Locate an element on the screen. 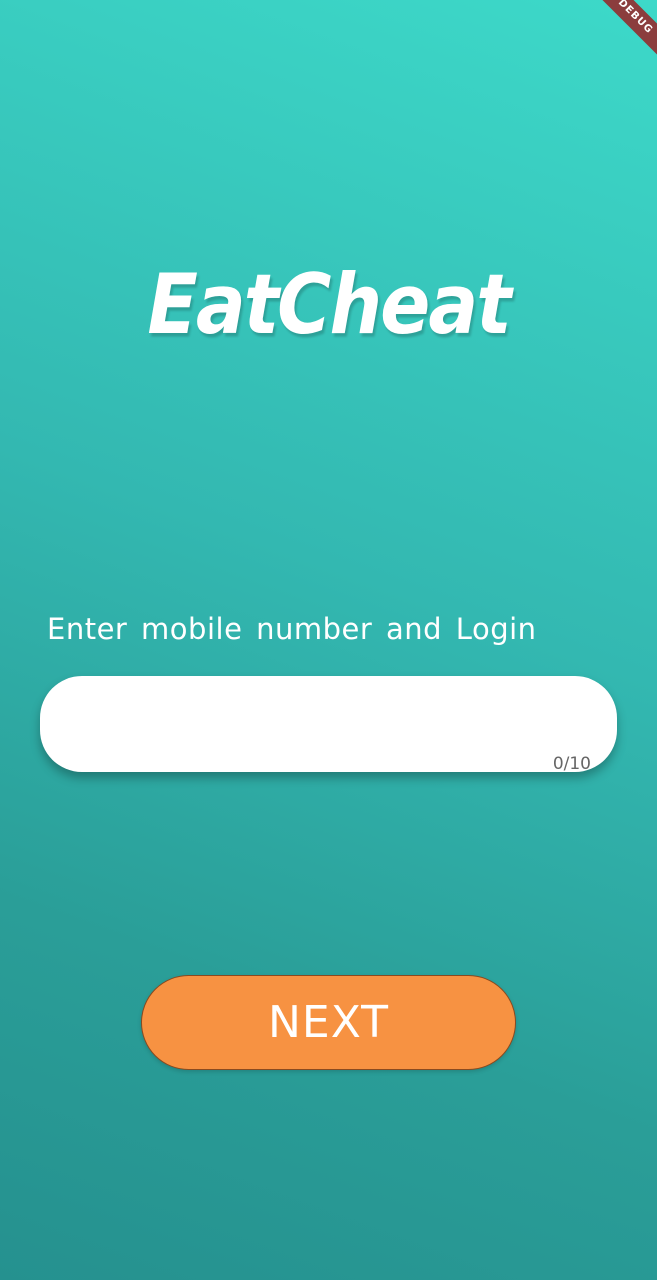  phone-field-container: 0/10 is located at coordinates (328, 725).